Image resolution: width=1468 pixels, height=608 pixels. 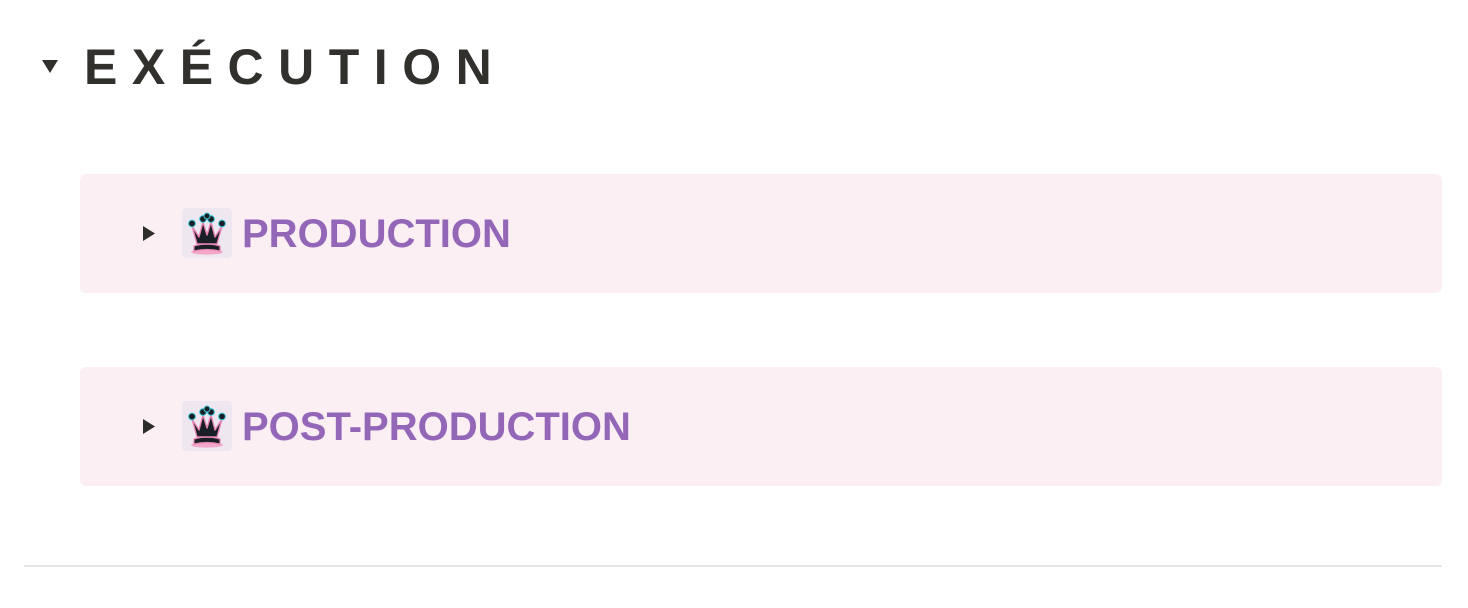 What do you see at coordinates (733, 566) in the screenshot?
I see `divider` at bounding box center [733, 566].